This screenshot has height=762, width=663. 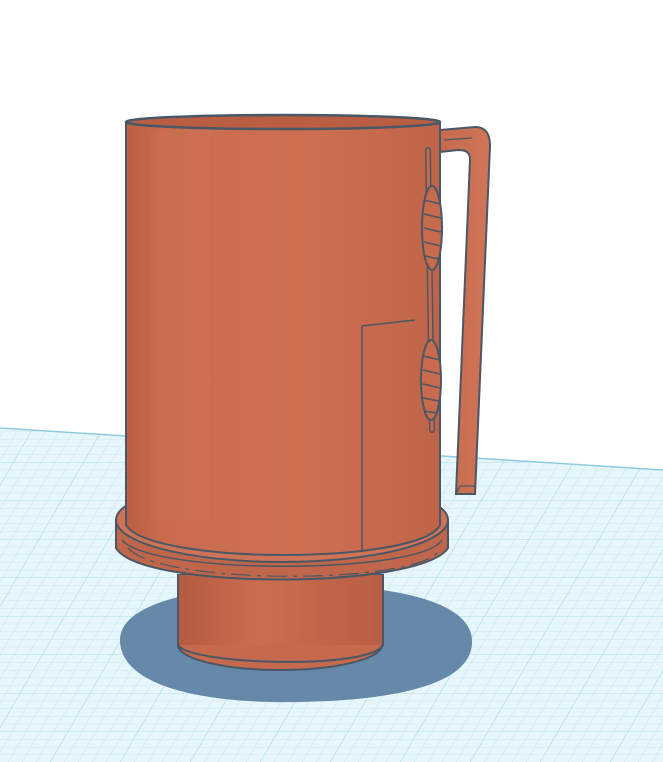 What do you see at coordinates (280, 622) in the screenshot?
I see `cup-foot` at bounding box center [280, 622].